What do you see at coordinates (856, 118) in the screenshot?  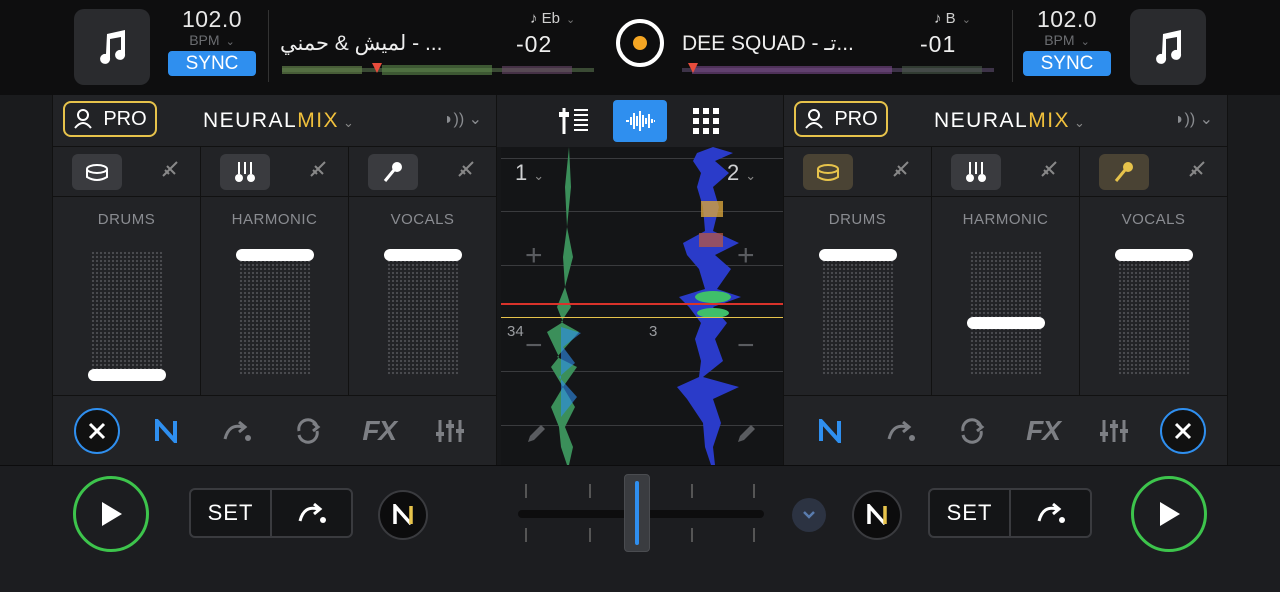 I see `pro-label: PRO` at bounding box center [856, 118].